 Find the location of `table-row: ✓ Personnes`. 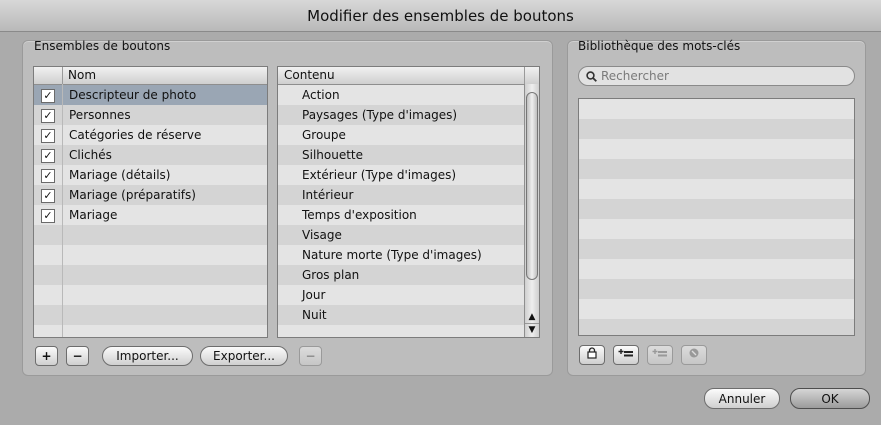

table-row: ✓ Personnes is located at coordinates (150, 115).